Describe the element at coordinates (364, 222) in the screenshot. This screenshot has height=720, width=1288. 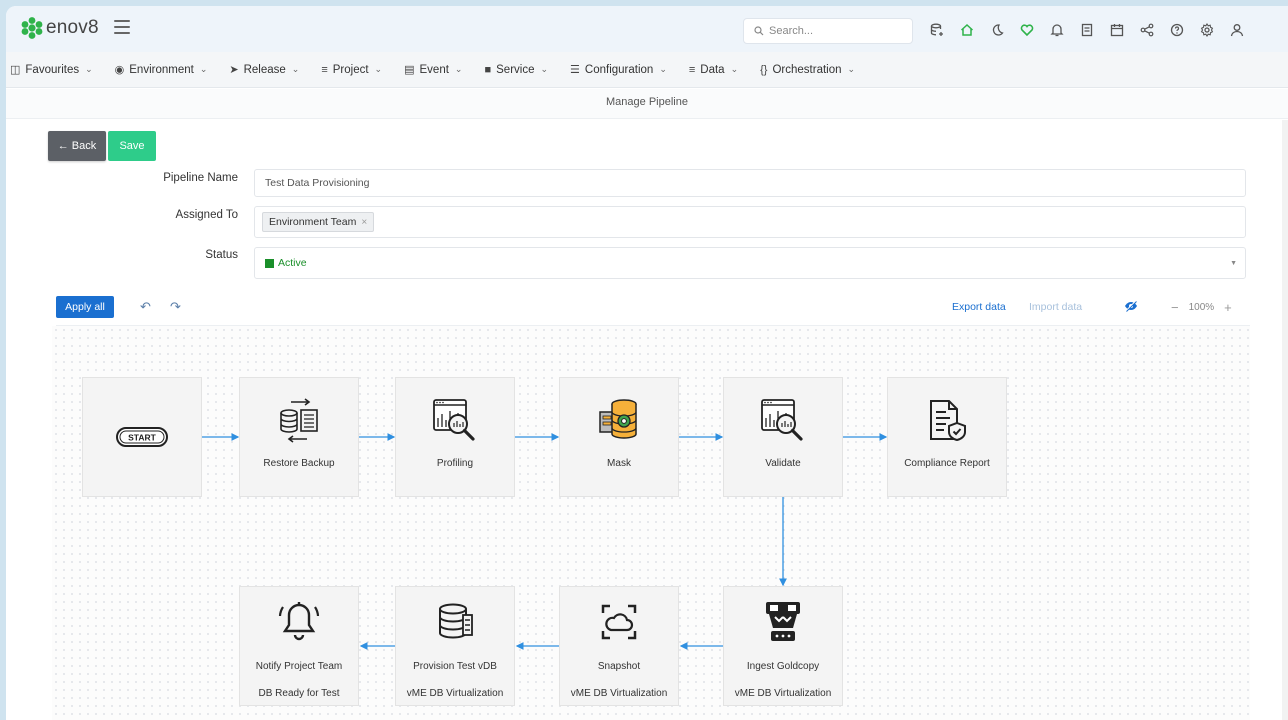
I see `close-icon: ×` at that location.